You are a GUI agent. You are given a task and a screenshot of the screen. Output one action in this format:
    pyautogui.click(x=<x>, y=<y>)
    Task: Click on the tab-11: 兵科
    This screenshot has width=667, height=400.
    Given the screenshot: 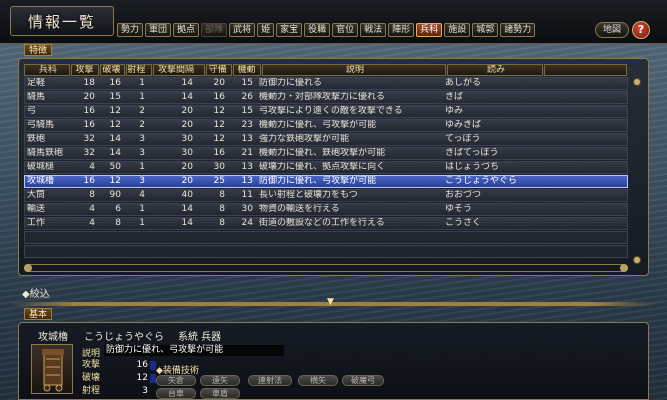 What is the action you would take?
    pyautogui.click(x=429, y=30)
    